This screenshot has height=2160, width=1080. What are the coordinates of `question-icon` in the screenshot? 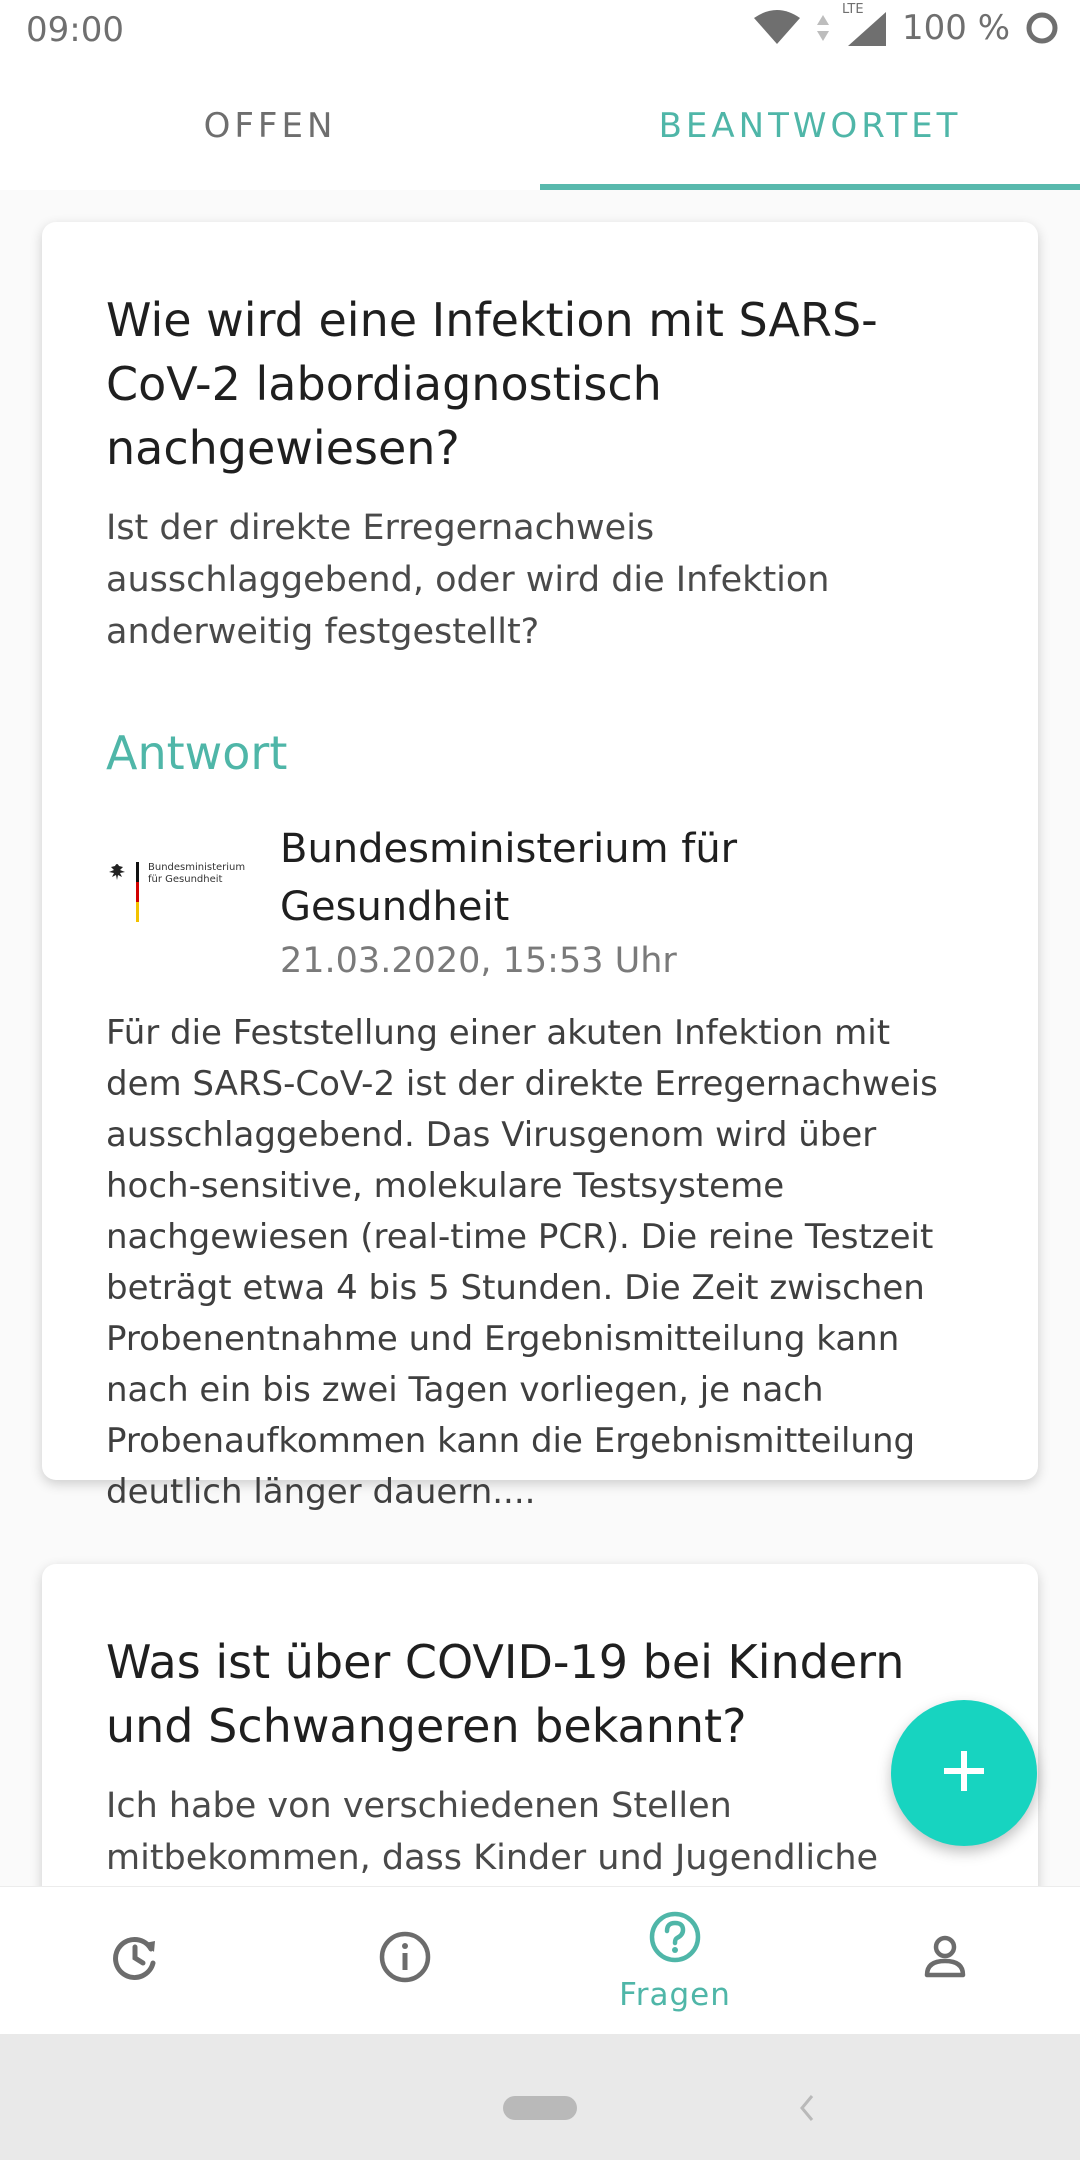 It's located at (675, 1941).